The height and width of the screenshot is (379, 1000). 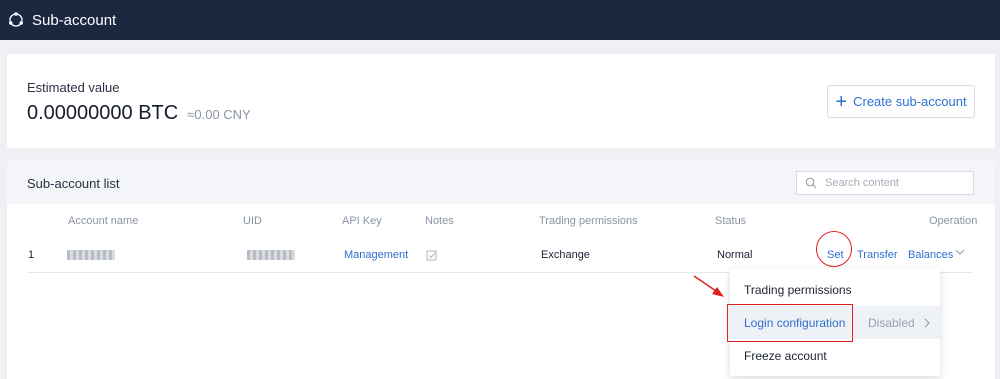 What do you see at coordinates (895, 183) in the screenshot?
I see `search-input` at bounding box center [895, 183].